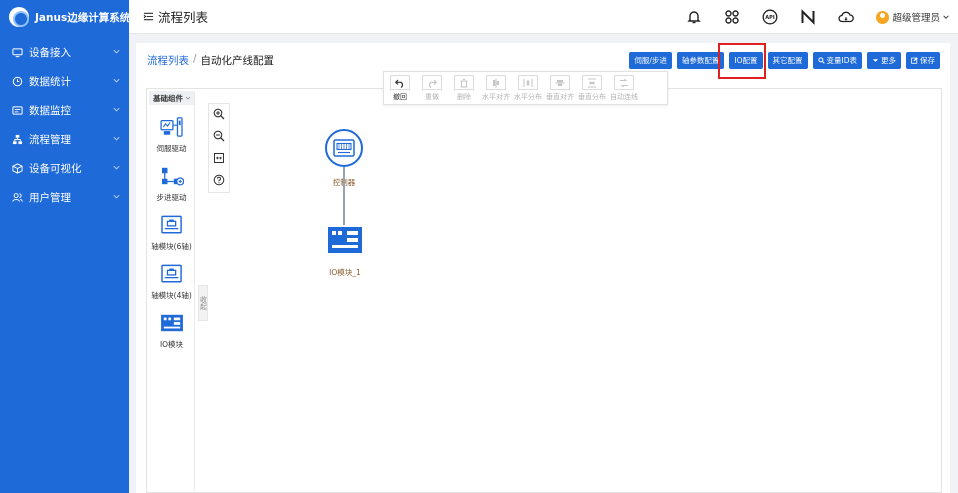 This screenshot has height=493, width=958. What do you see at coordinates (219, 148) in the screenshot?
I see `zoom-controls` at bounding box center [219, 148].